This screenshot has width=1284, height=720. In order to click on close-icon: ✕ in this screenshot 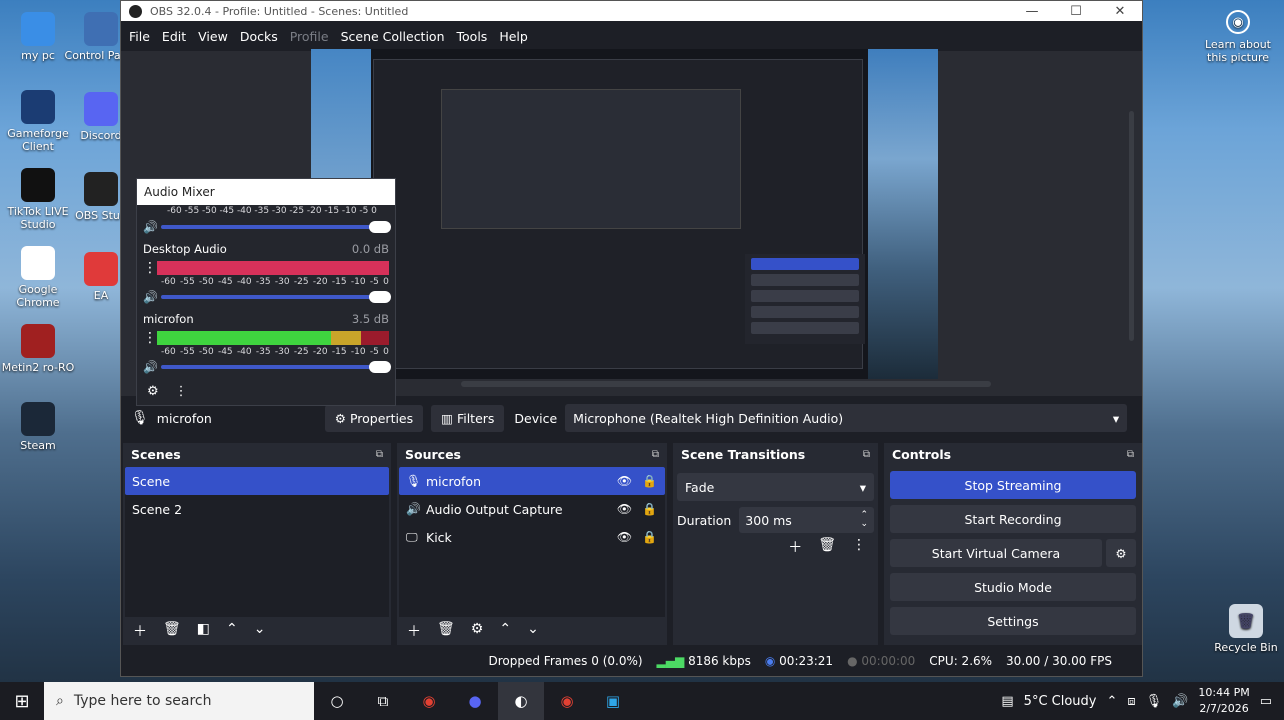, I will do `click(1120, 11)`.